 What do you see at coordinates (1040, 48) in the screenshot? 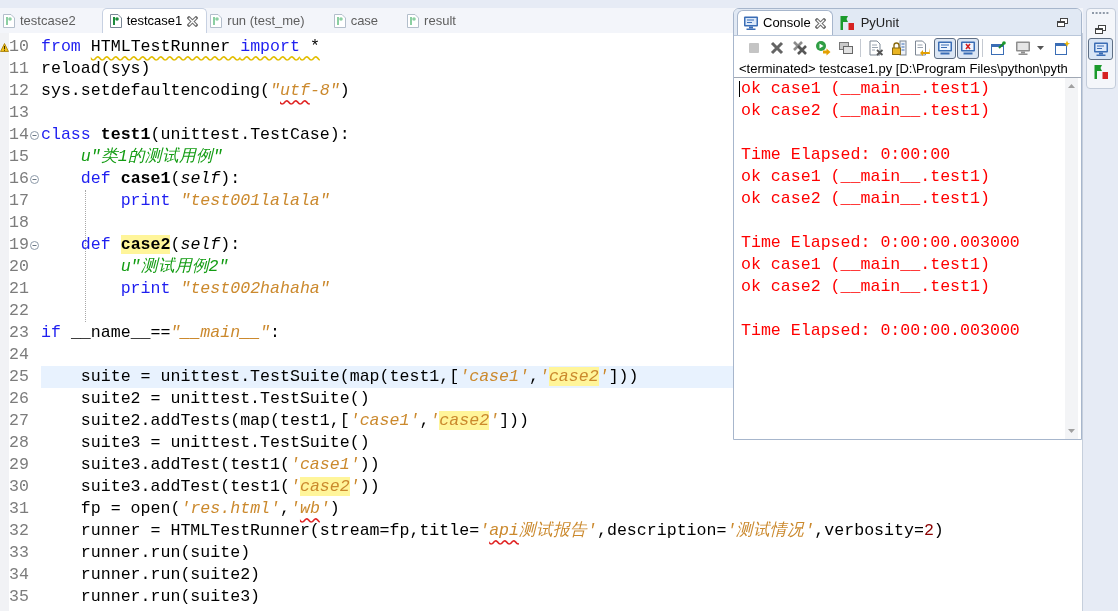
I see `caret-icon` at bounding box center [1040, 48].